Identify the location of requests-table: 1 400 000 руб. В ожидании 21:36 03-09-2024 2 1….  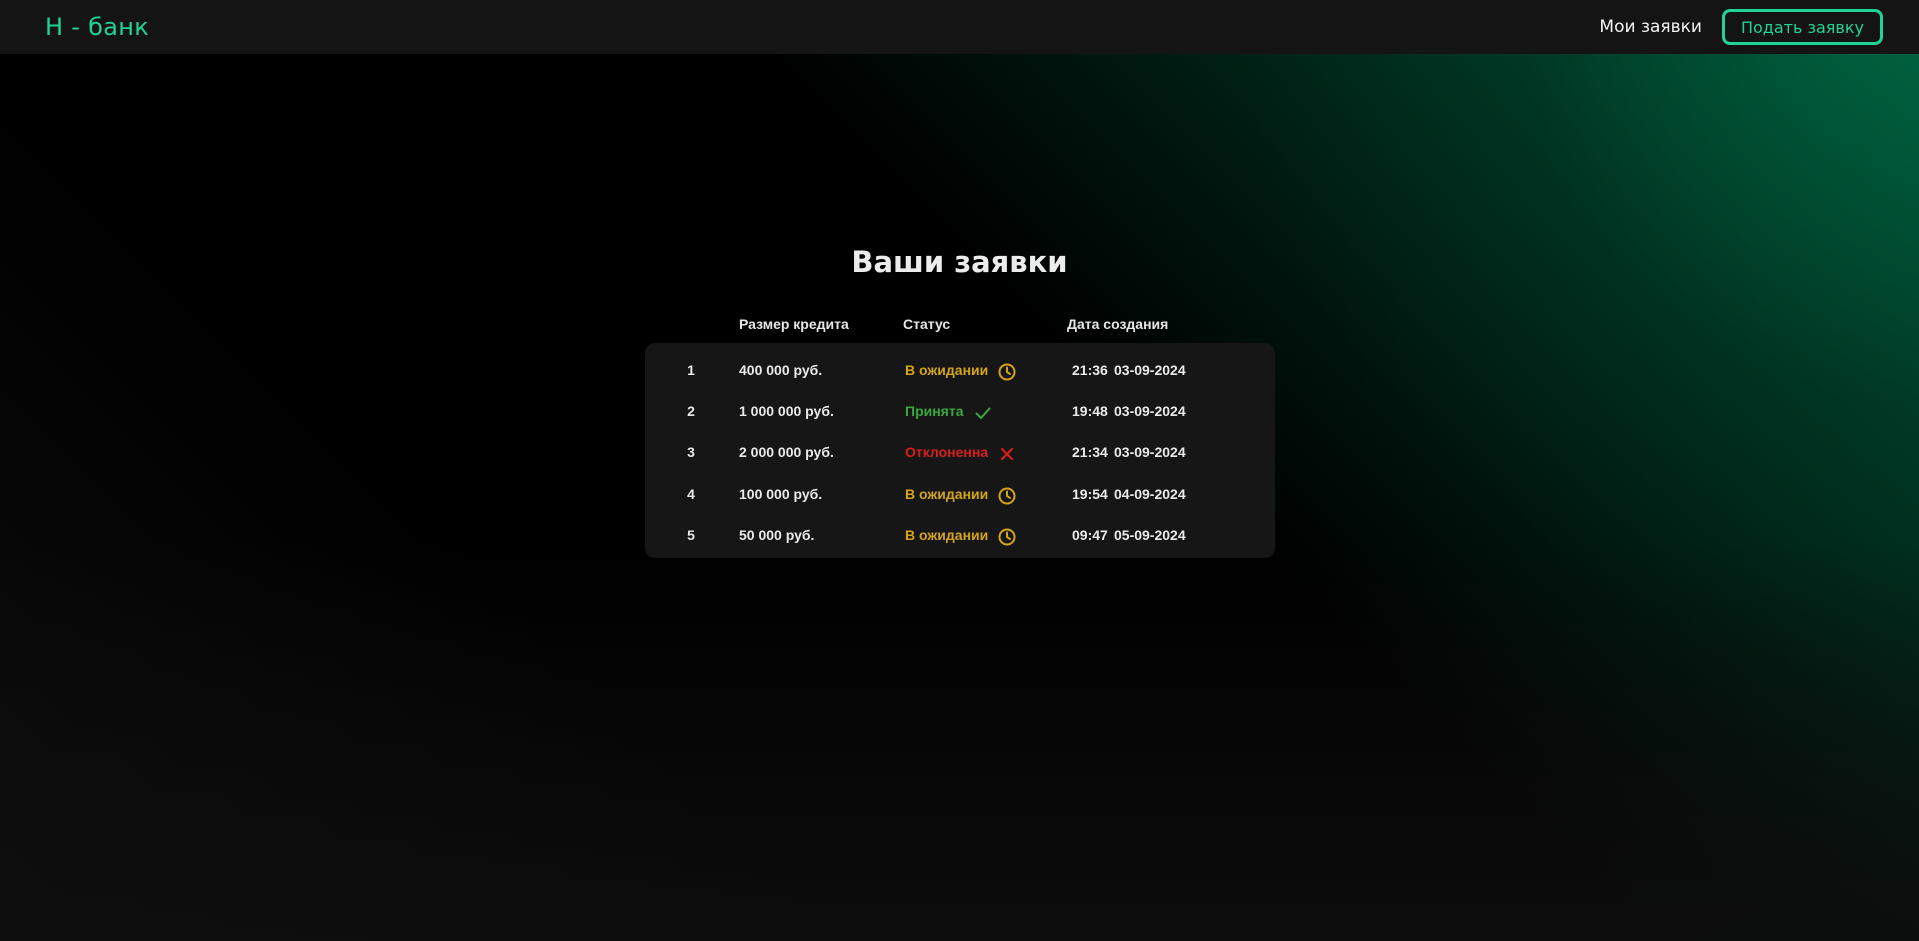
(960, 450).